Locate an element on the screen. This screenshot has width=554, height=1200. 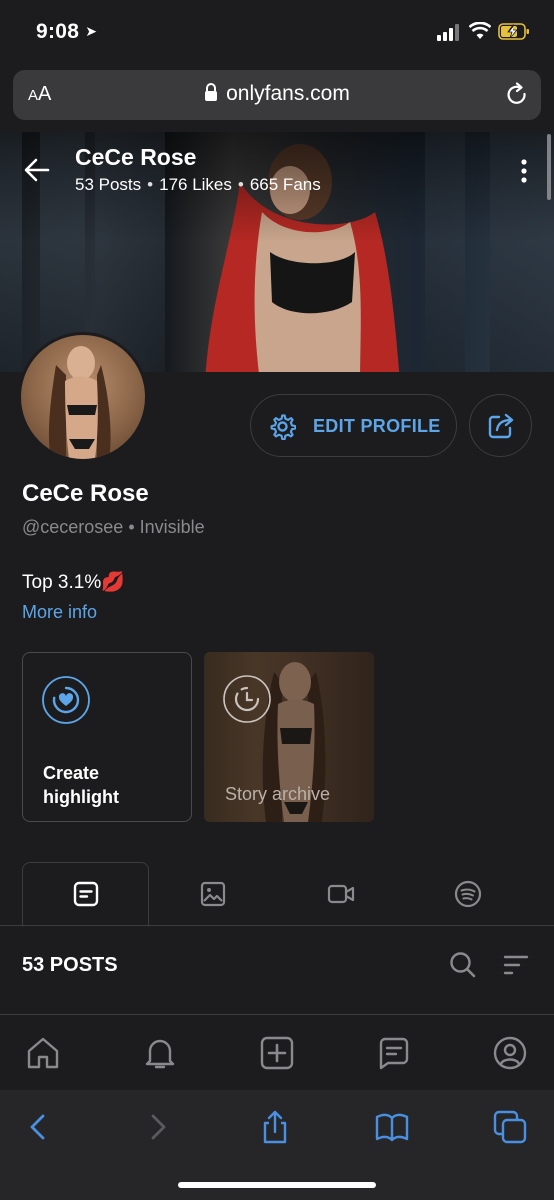
create-highlight-icon is located at coordinates (66, 700).